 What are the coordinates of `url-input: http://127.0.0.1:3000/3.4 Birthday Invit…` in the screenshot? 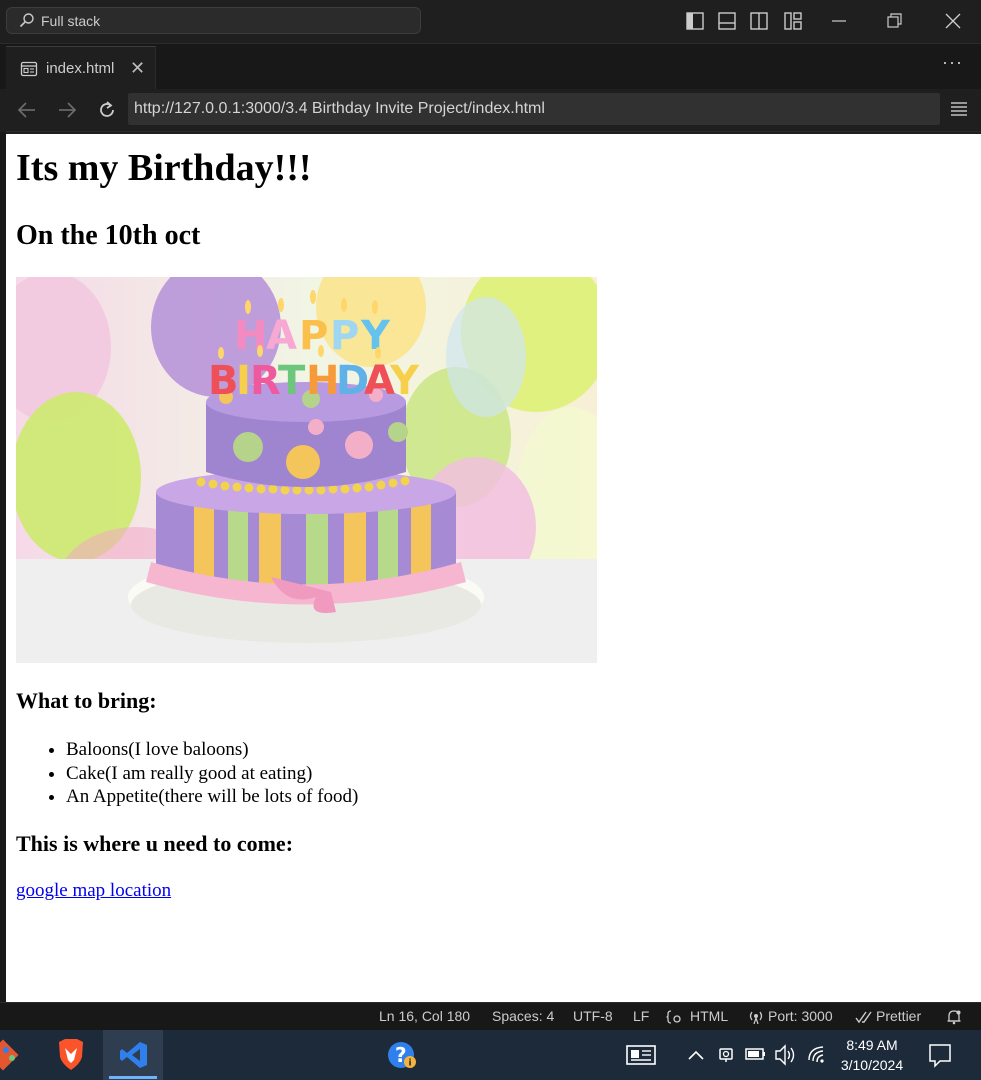 It's located at (534, 109).